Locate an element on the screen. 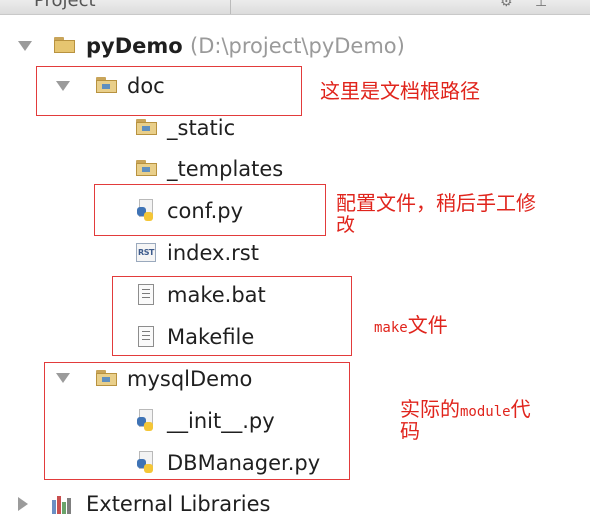 This screenshot has height=524, width=590. pin-icon: ⊥ is located at coordinates (541, 5).